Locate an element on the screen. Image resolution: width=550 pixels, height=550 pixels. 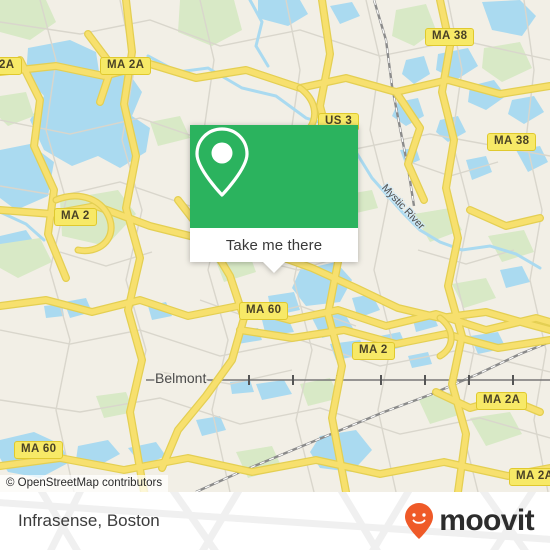
footer-bar: Infrasense, Boston moovit is located at coordinates (275, 521).